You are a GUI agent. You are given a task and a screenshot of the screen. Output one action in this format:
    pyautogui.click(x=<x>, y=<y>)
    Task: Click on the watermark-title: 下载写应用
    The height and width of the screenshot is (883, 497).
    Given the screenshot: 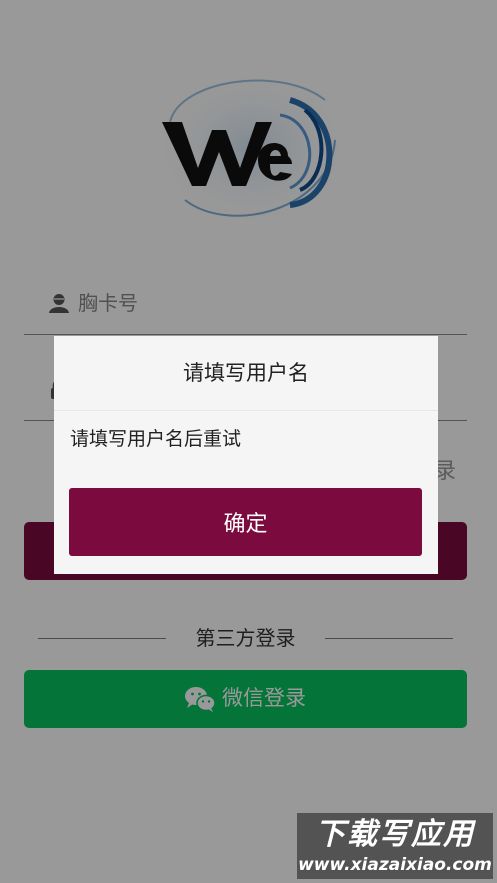 What is the action you would take?
    pyautogui.click(x=395, y=834)
    